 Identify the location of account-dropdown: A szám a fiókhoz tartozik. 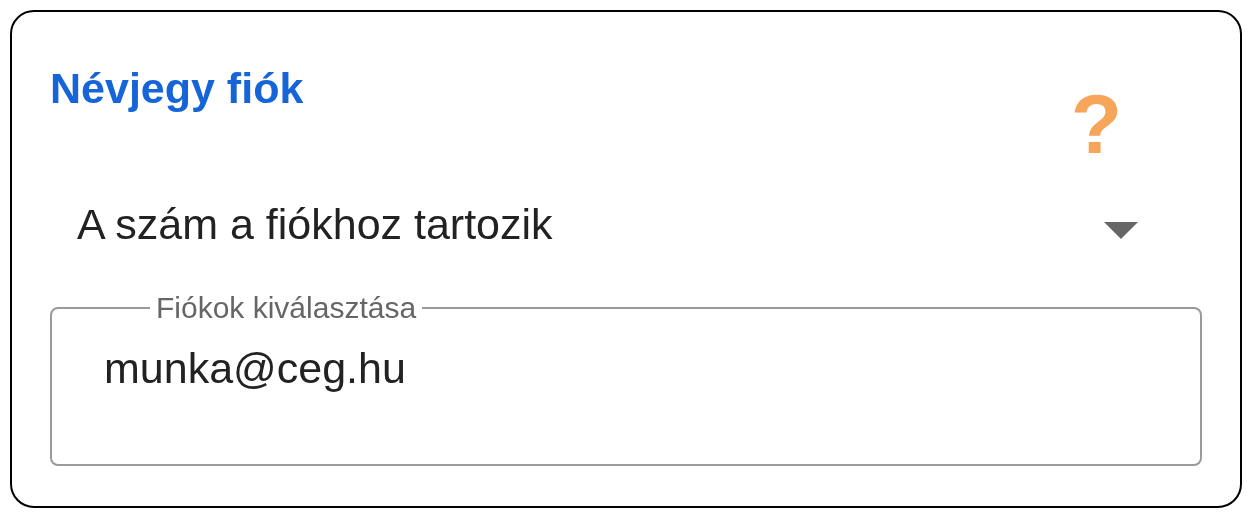
(639, 224).